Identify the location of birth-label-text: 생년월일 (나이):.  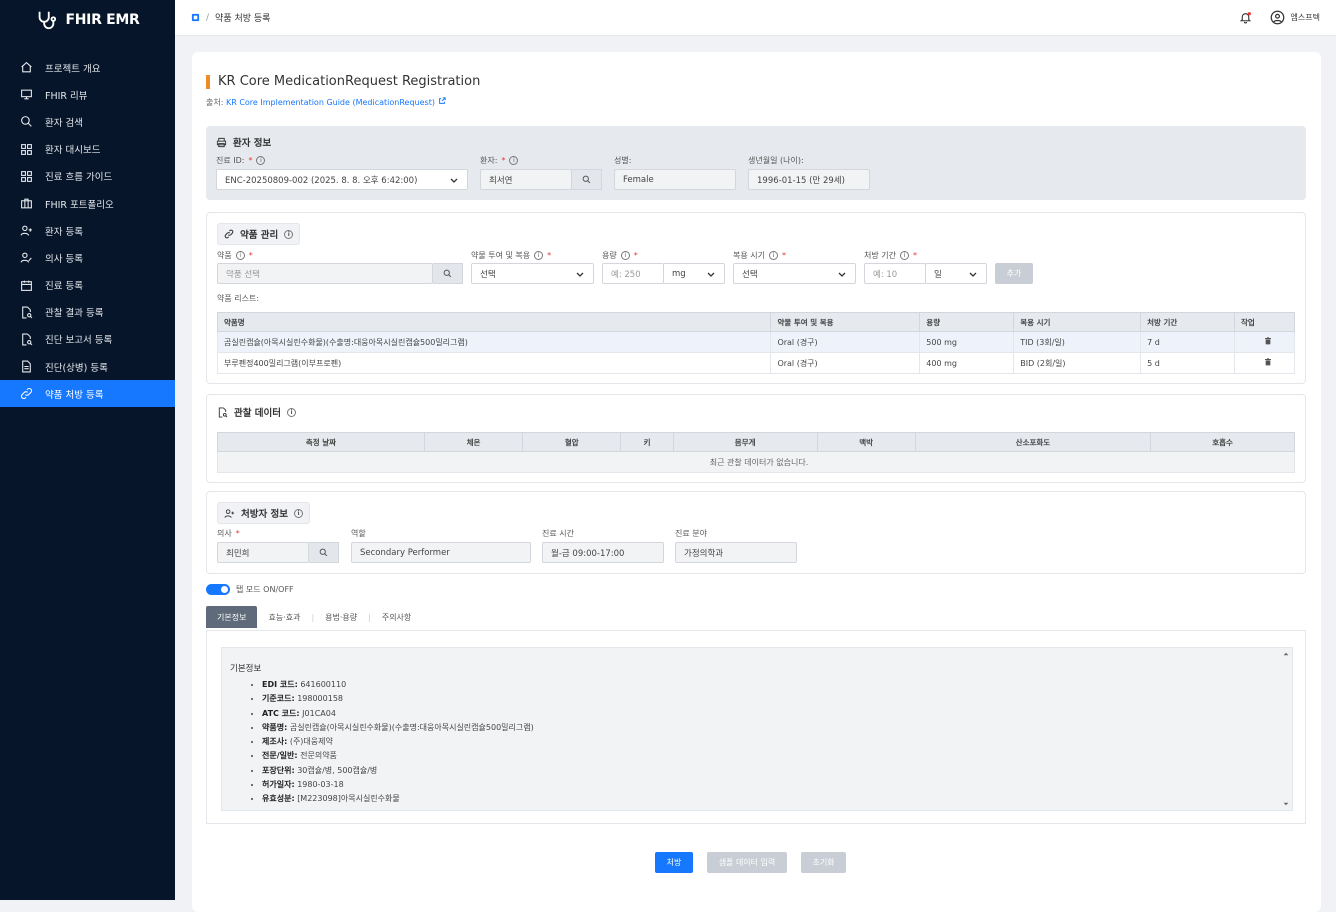
(776, 160).